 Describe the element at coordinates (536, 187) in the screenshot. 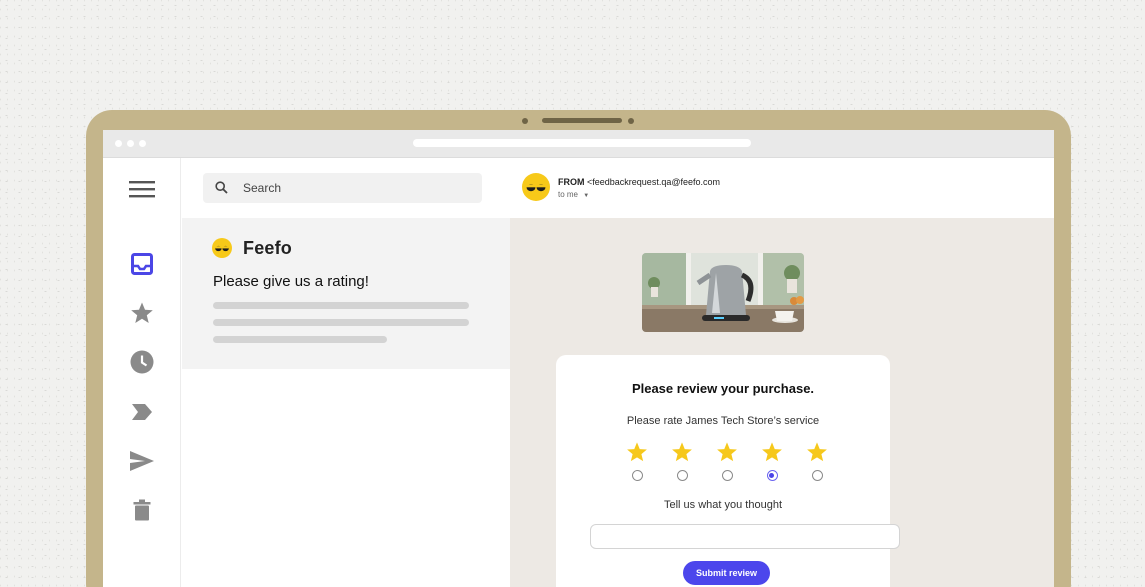

I see `sender-avatar-icon` at that location.